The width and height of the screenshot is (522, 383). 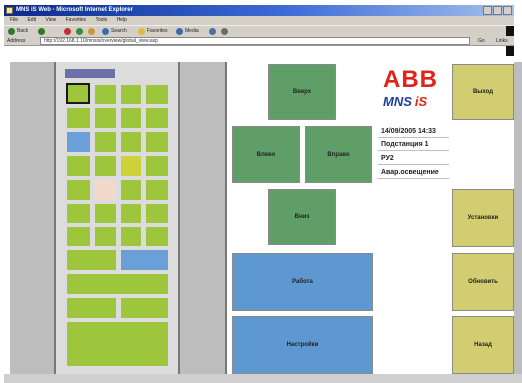 What do you see at coordinates (122, 20) in the screenshot?
I see `menu-help: Help` at bounding box center [122, 20].